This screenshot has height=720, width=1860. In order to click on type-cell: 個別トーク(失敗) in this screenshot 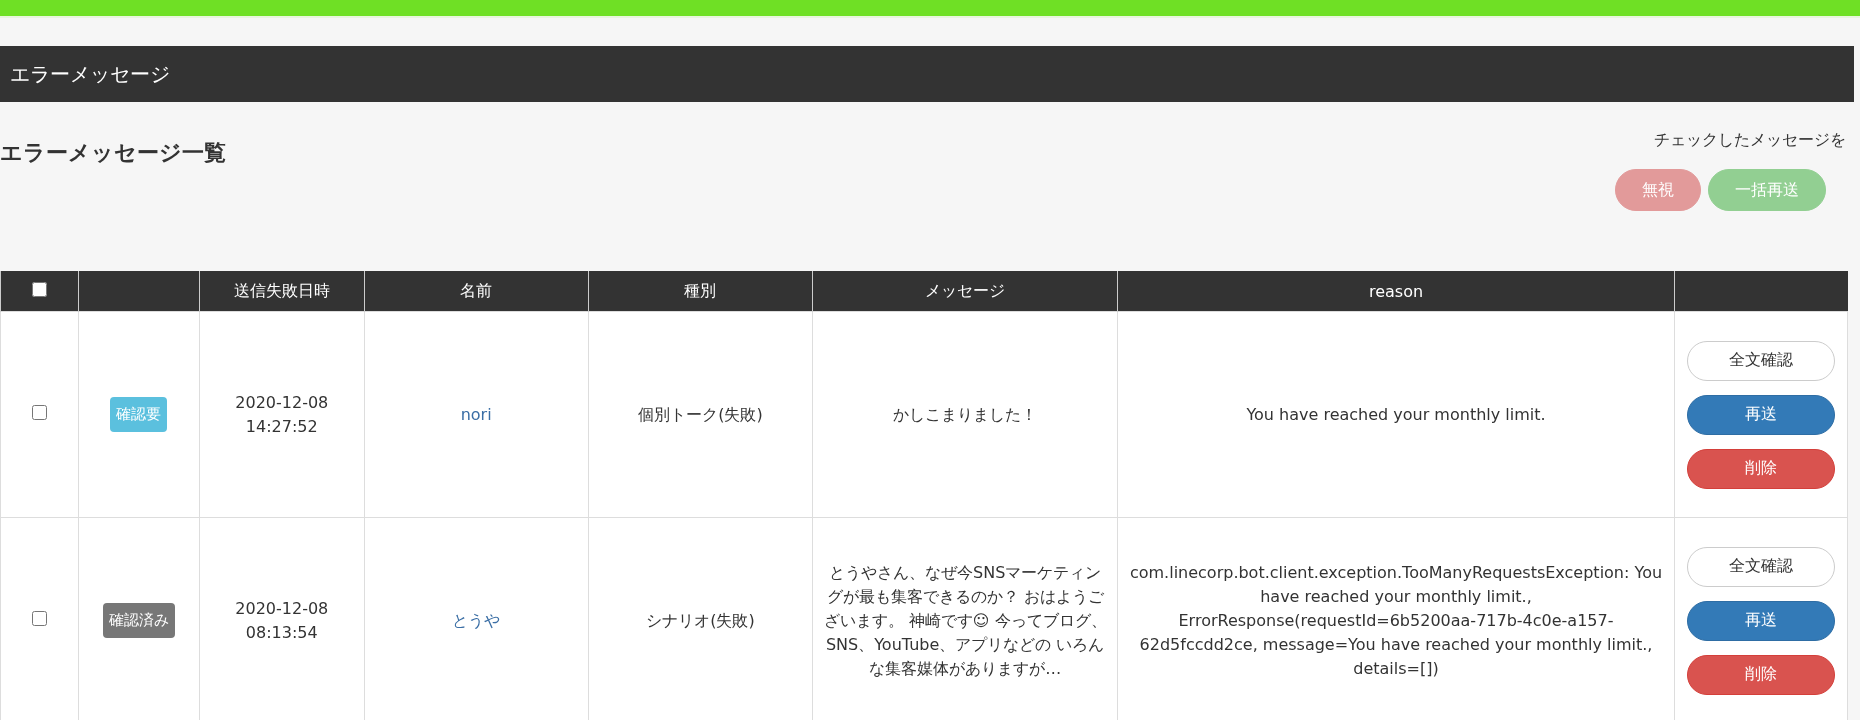, I will do `click(700, 414)`.